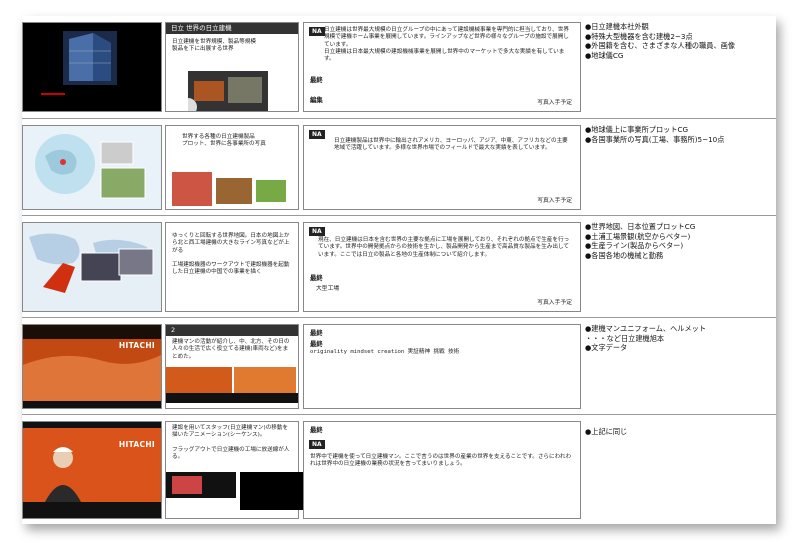  What do you see at coordinates (638, 236) in the screenshot?
I see `note-item: ●土浦工場景観(航空からベター)` at bounding box center [638, 236].